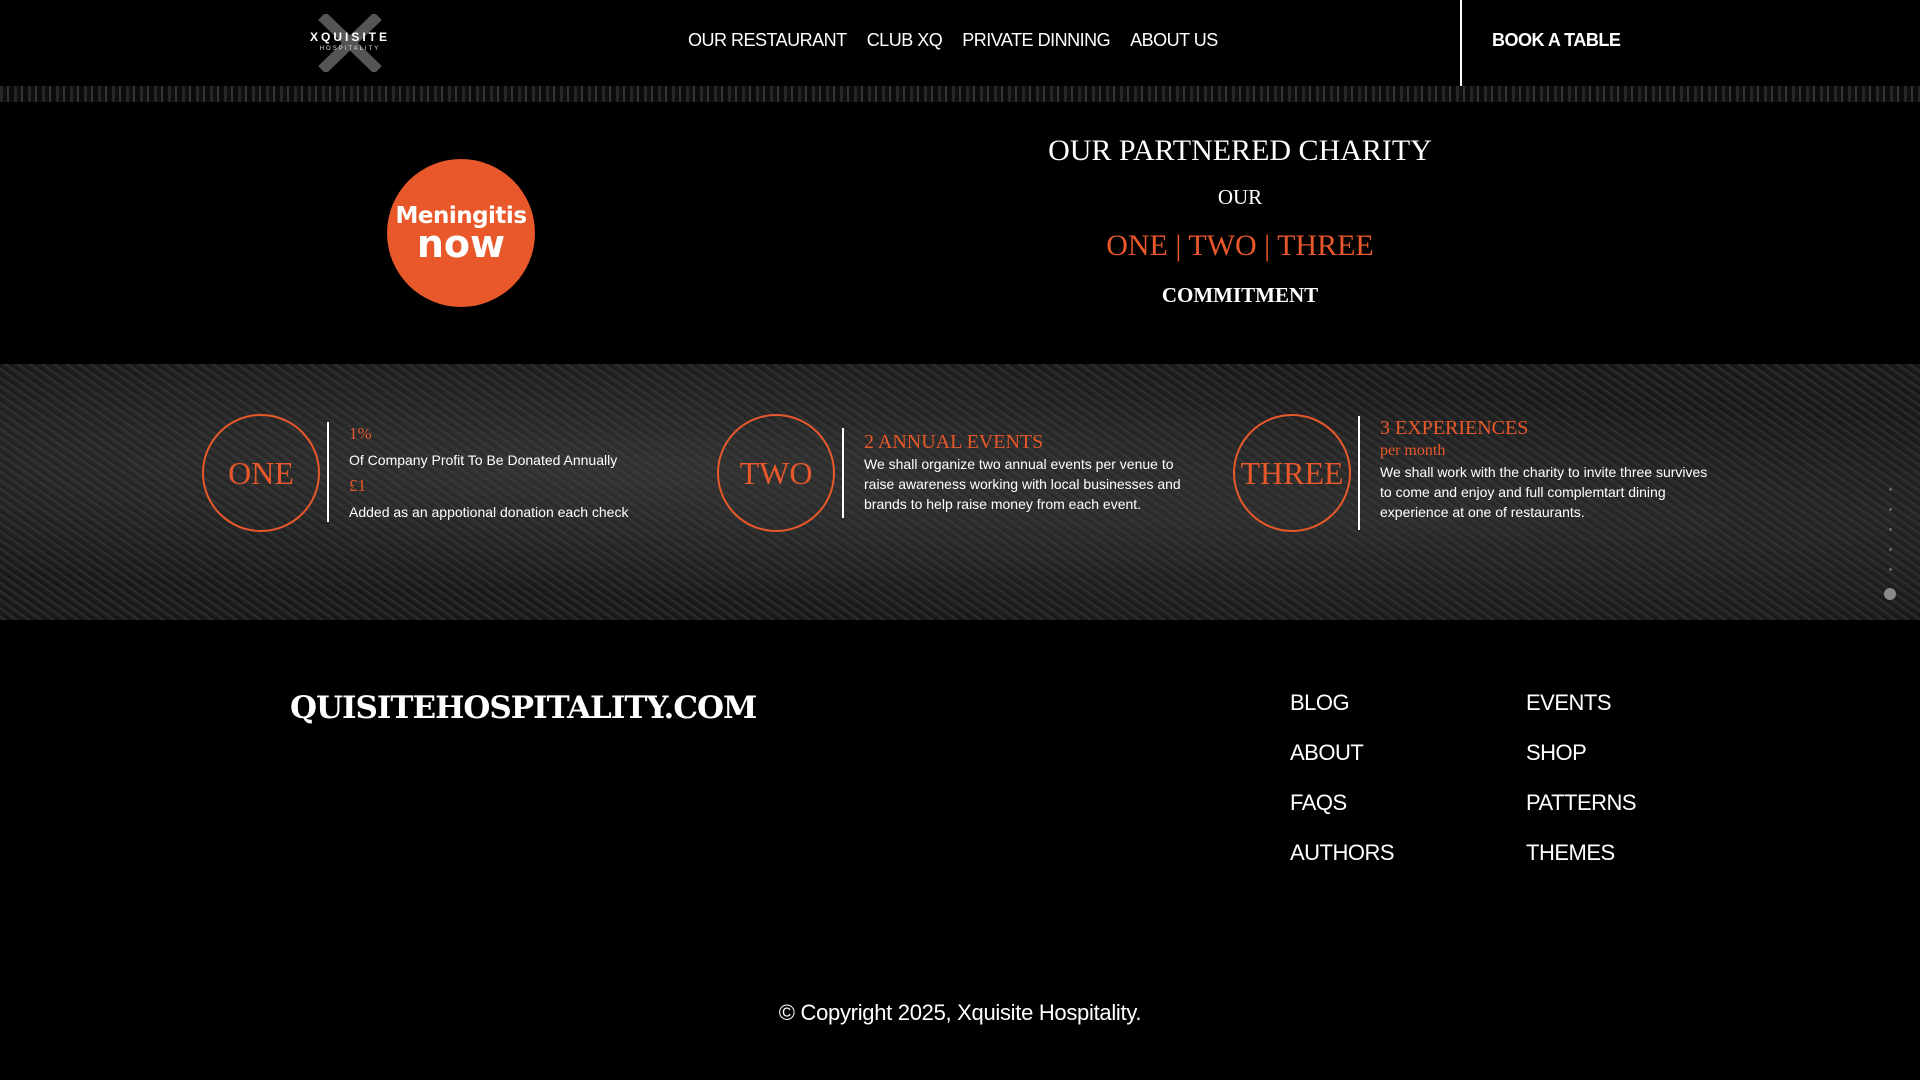 This screenshot has width=1920, height=1080. What do you see at coordinates (1174, 40) in the screenshot?
I see `nav-about-us: ABOUT US` at bounding box center [1174, 40].